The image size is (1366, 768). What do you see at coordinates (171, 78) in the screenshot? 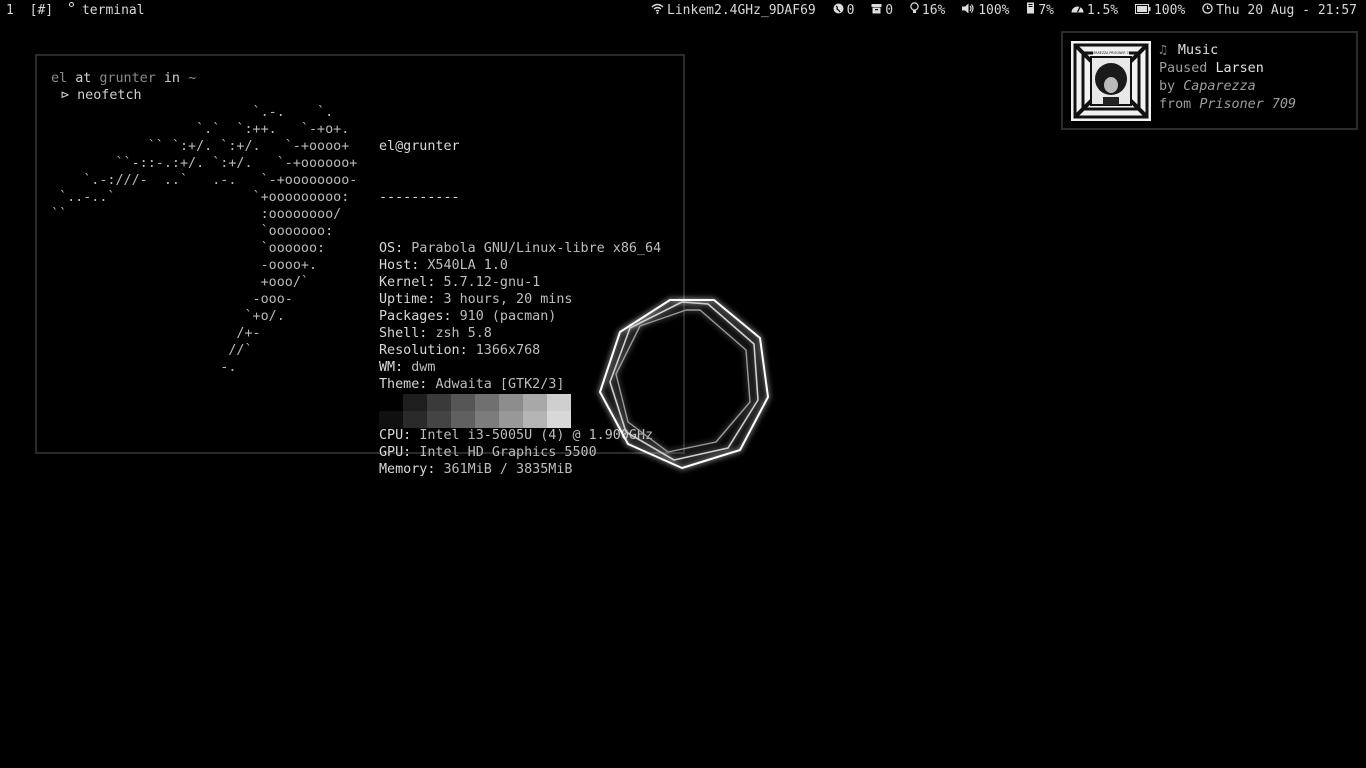
I see `prompt-in: in` at bounding box center [171, 78].